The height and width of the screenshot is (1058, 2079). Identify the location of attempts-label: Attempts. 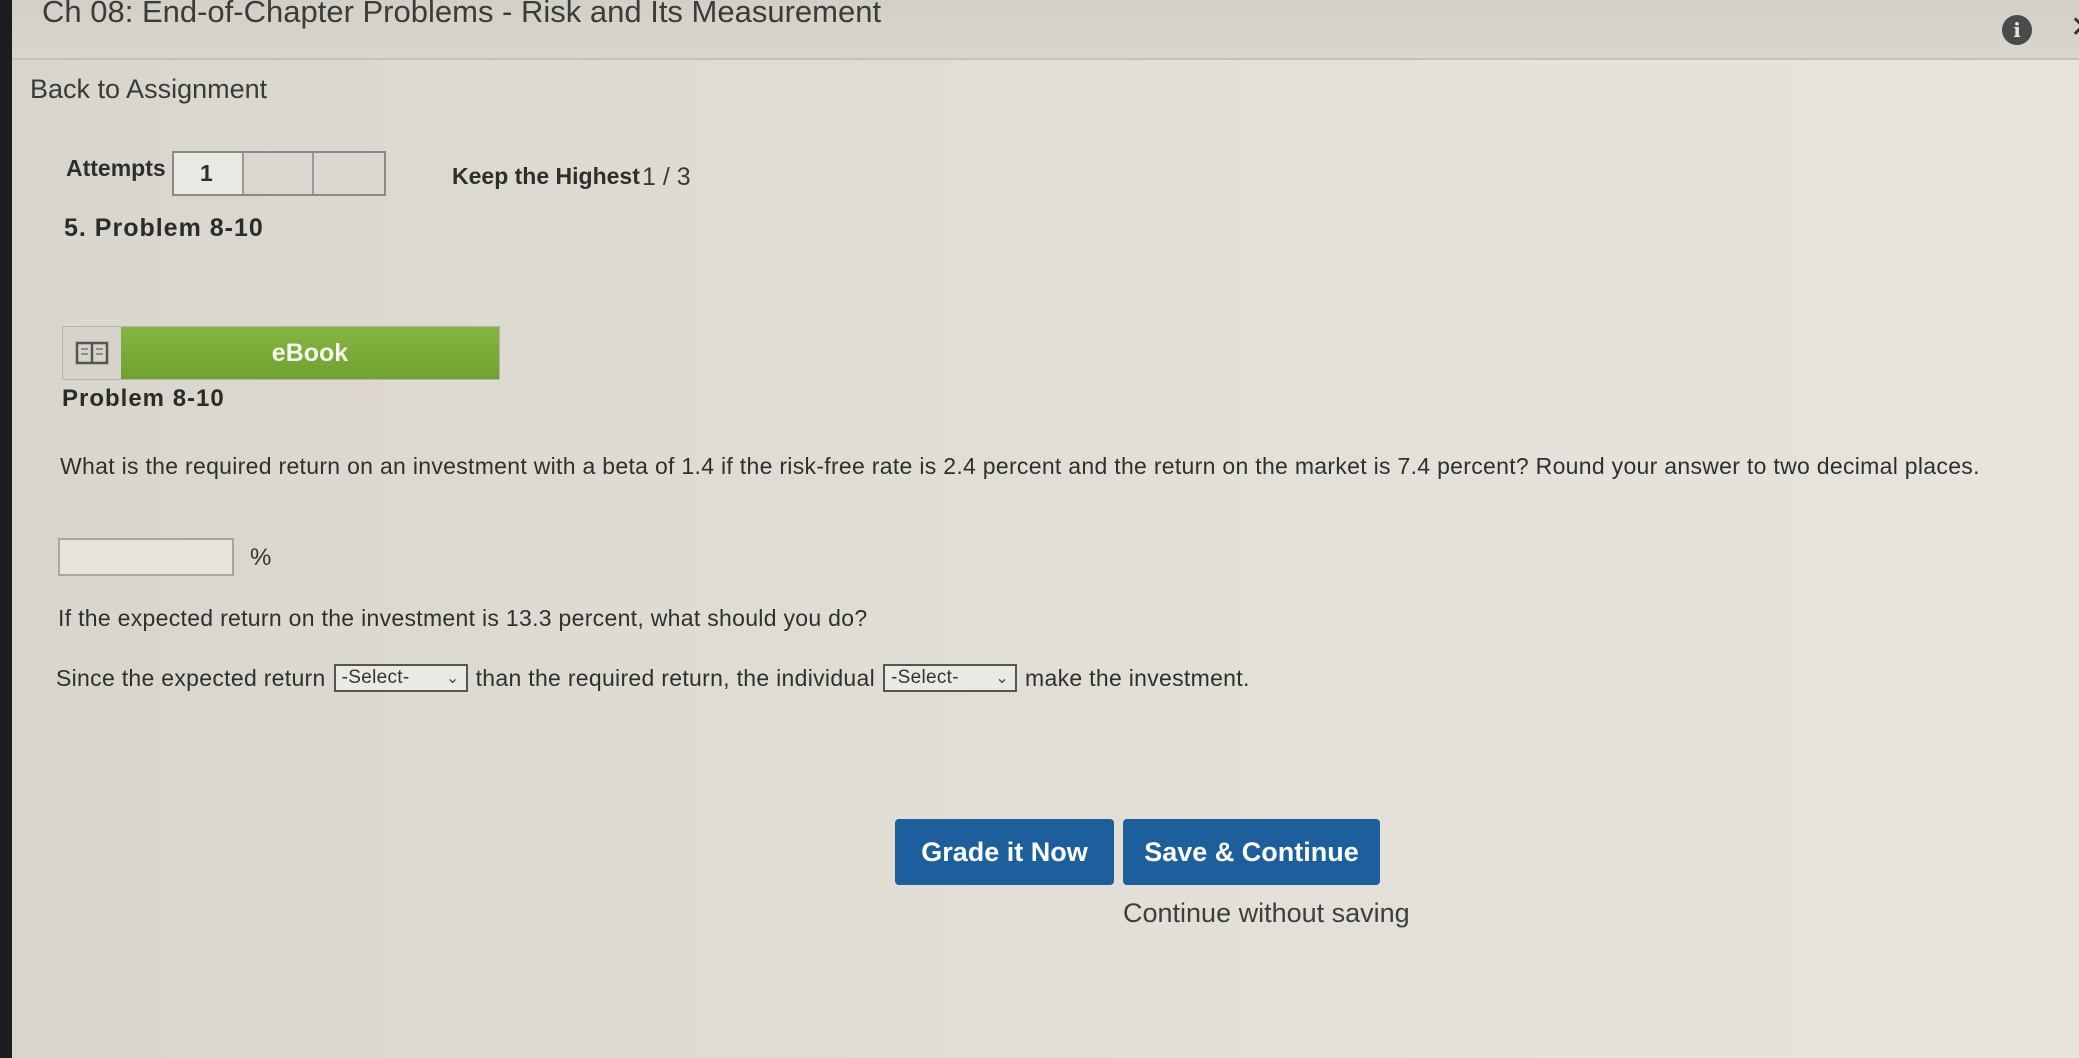
(116, 168).